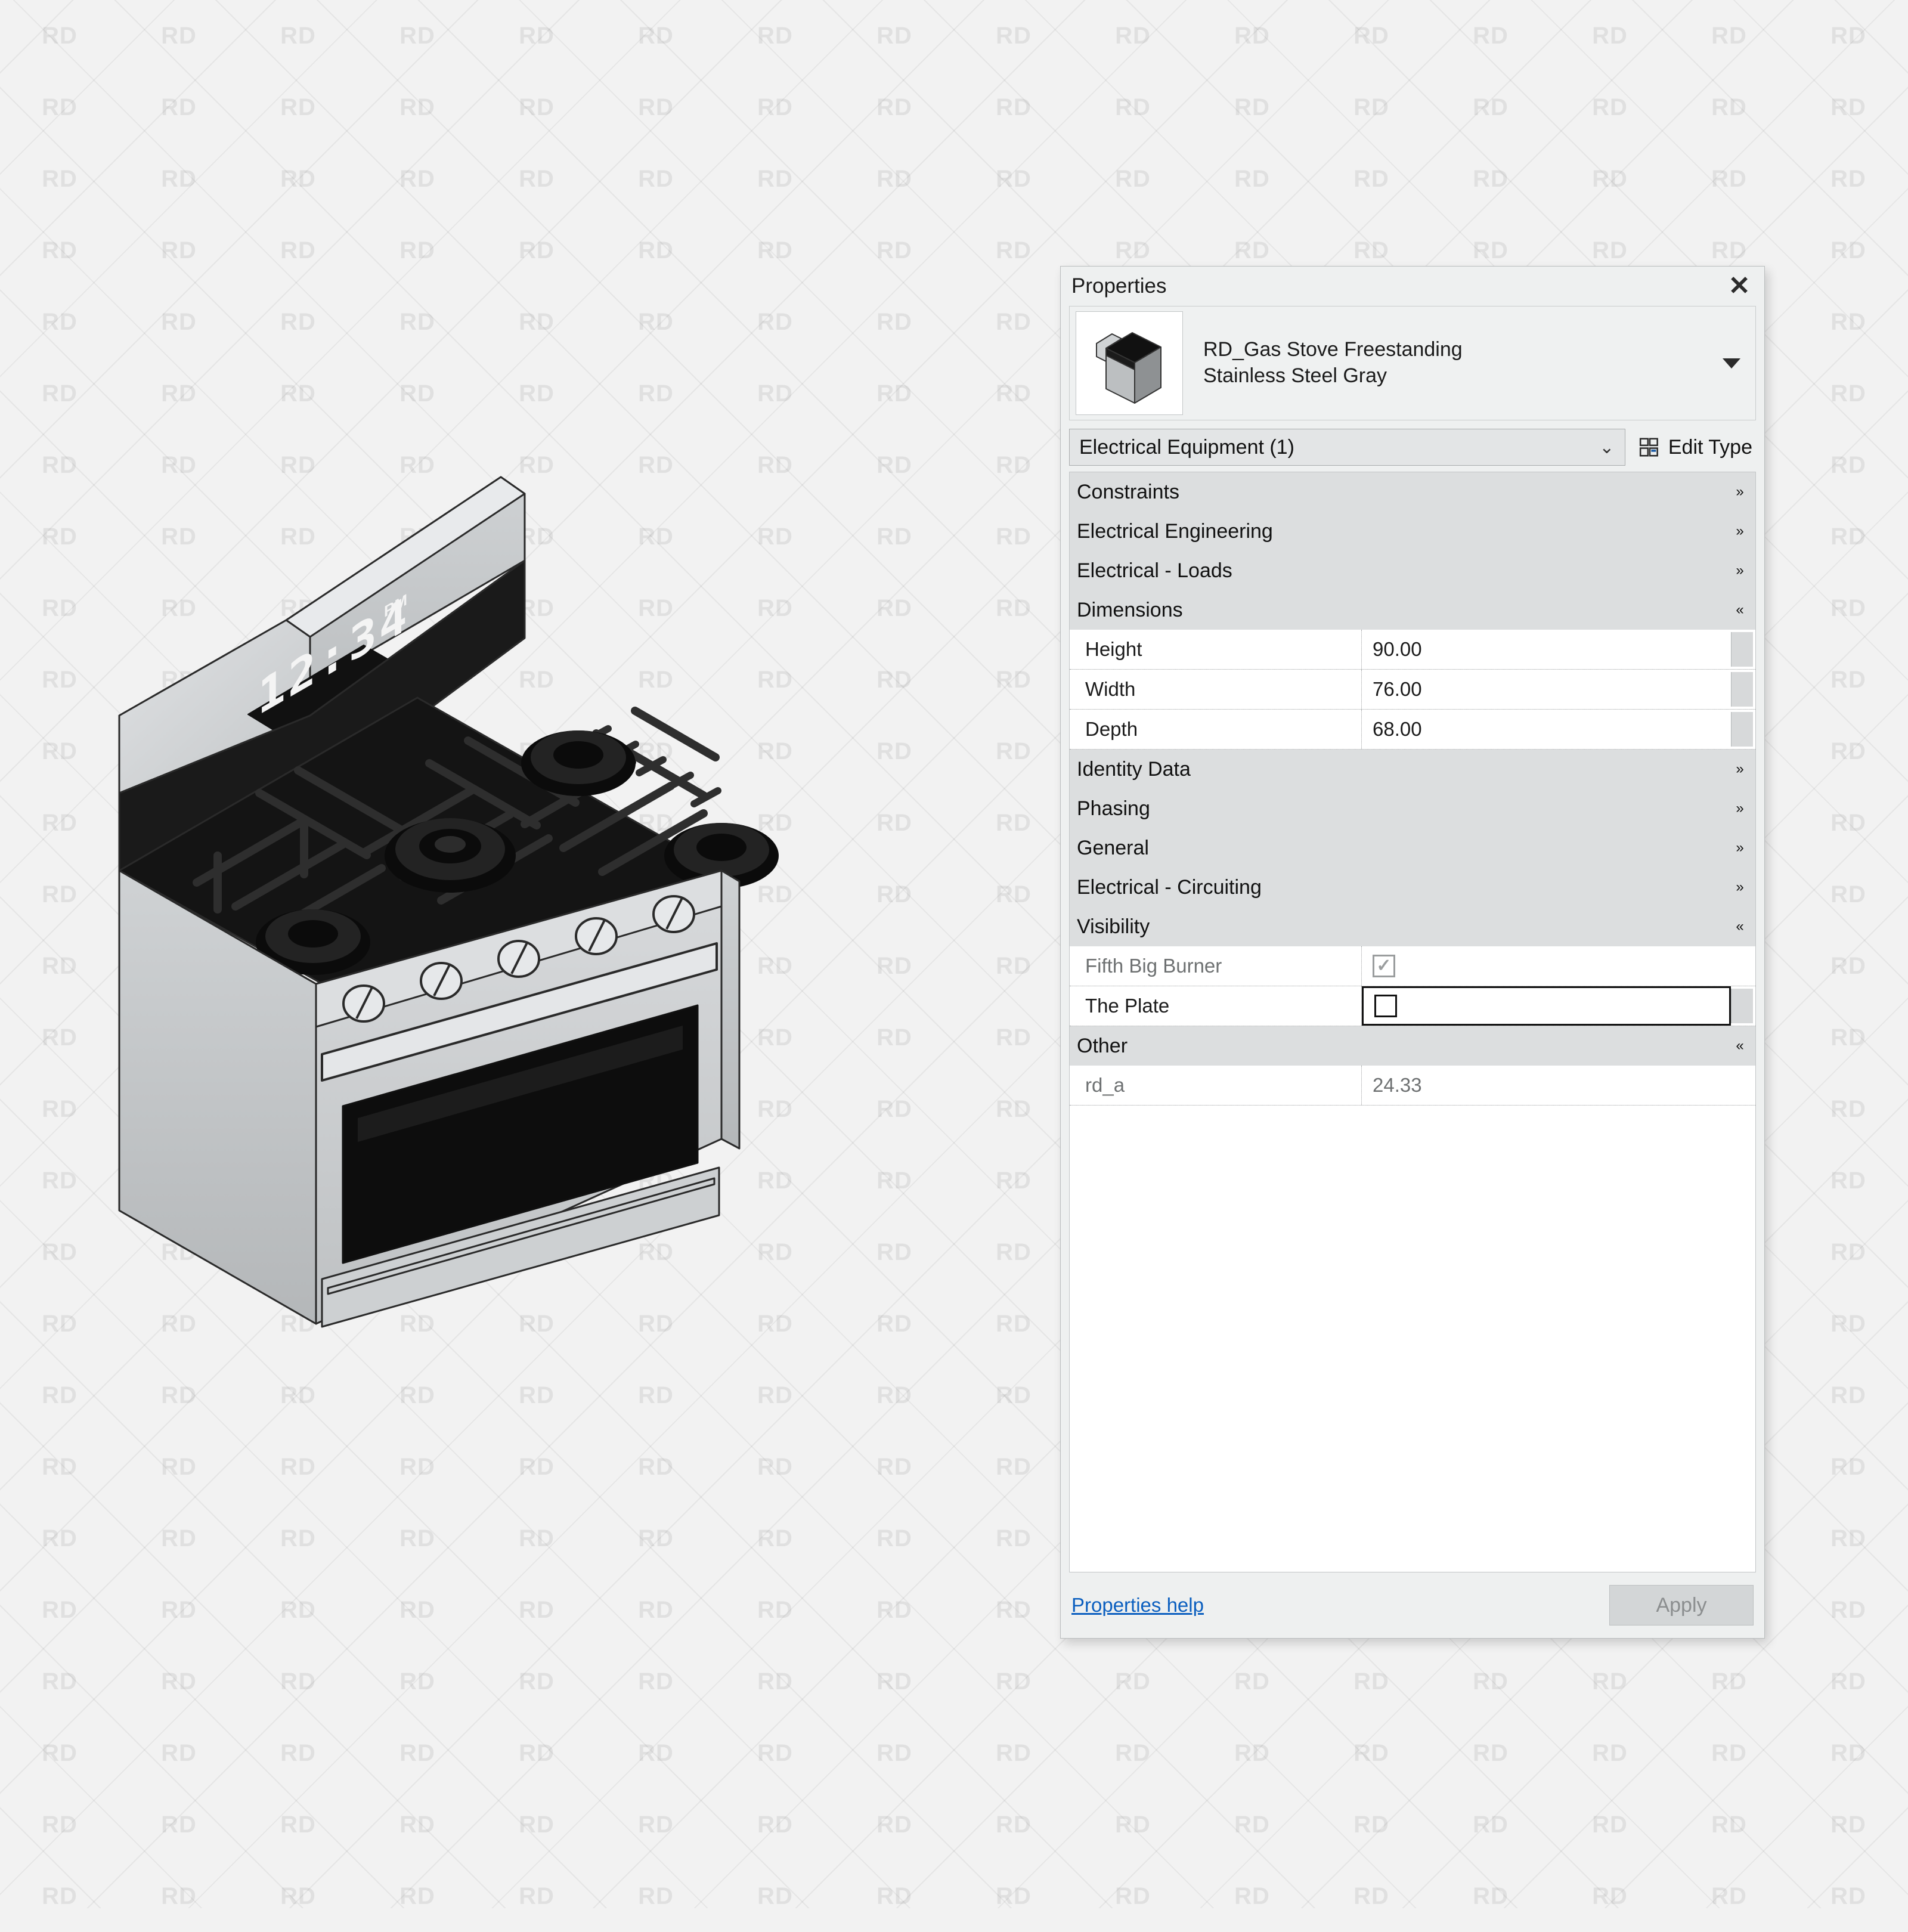  What do you see at coordinates (1384, 966) in the screenshot?
I see `checkbox-fifth-big-burner: ✓` at bounding box center [1384, 966].